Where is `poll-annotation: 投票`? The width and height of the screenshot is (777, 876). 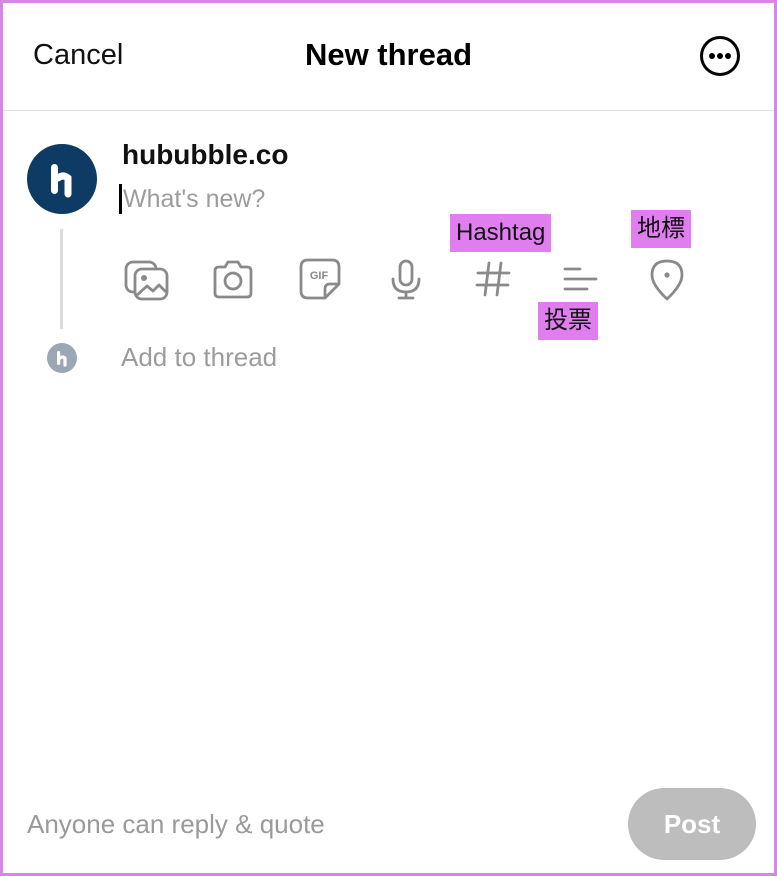 poll-annotation: 投票 is located at coordinates (568, 321).